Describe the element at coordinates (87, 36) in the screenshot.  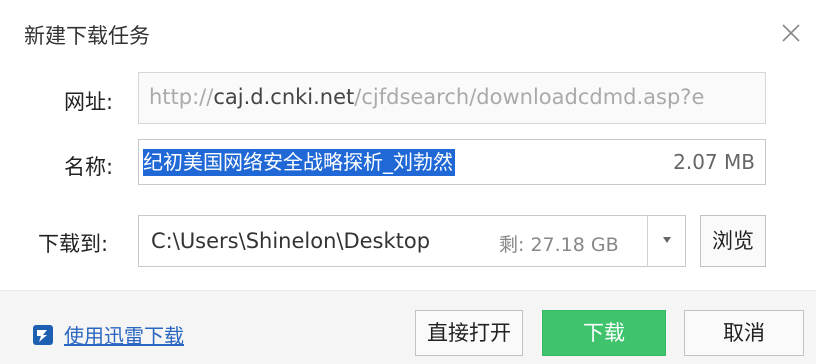
I see `dialog-title: 新建下载任务` at that location.